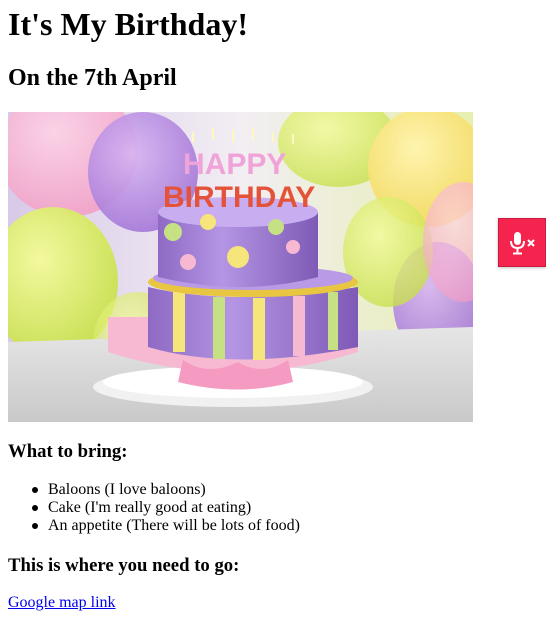  What do you see at coordinates (68, 451) in the screenshot?
I see `what-to-bring-heading: What to bring:` at bounding box center [68, 451].